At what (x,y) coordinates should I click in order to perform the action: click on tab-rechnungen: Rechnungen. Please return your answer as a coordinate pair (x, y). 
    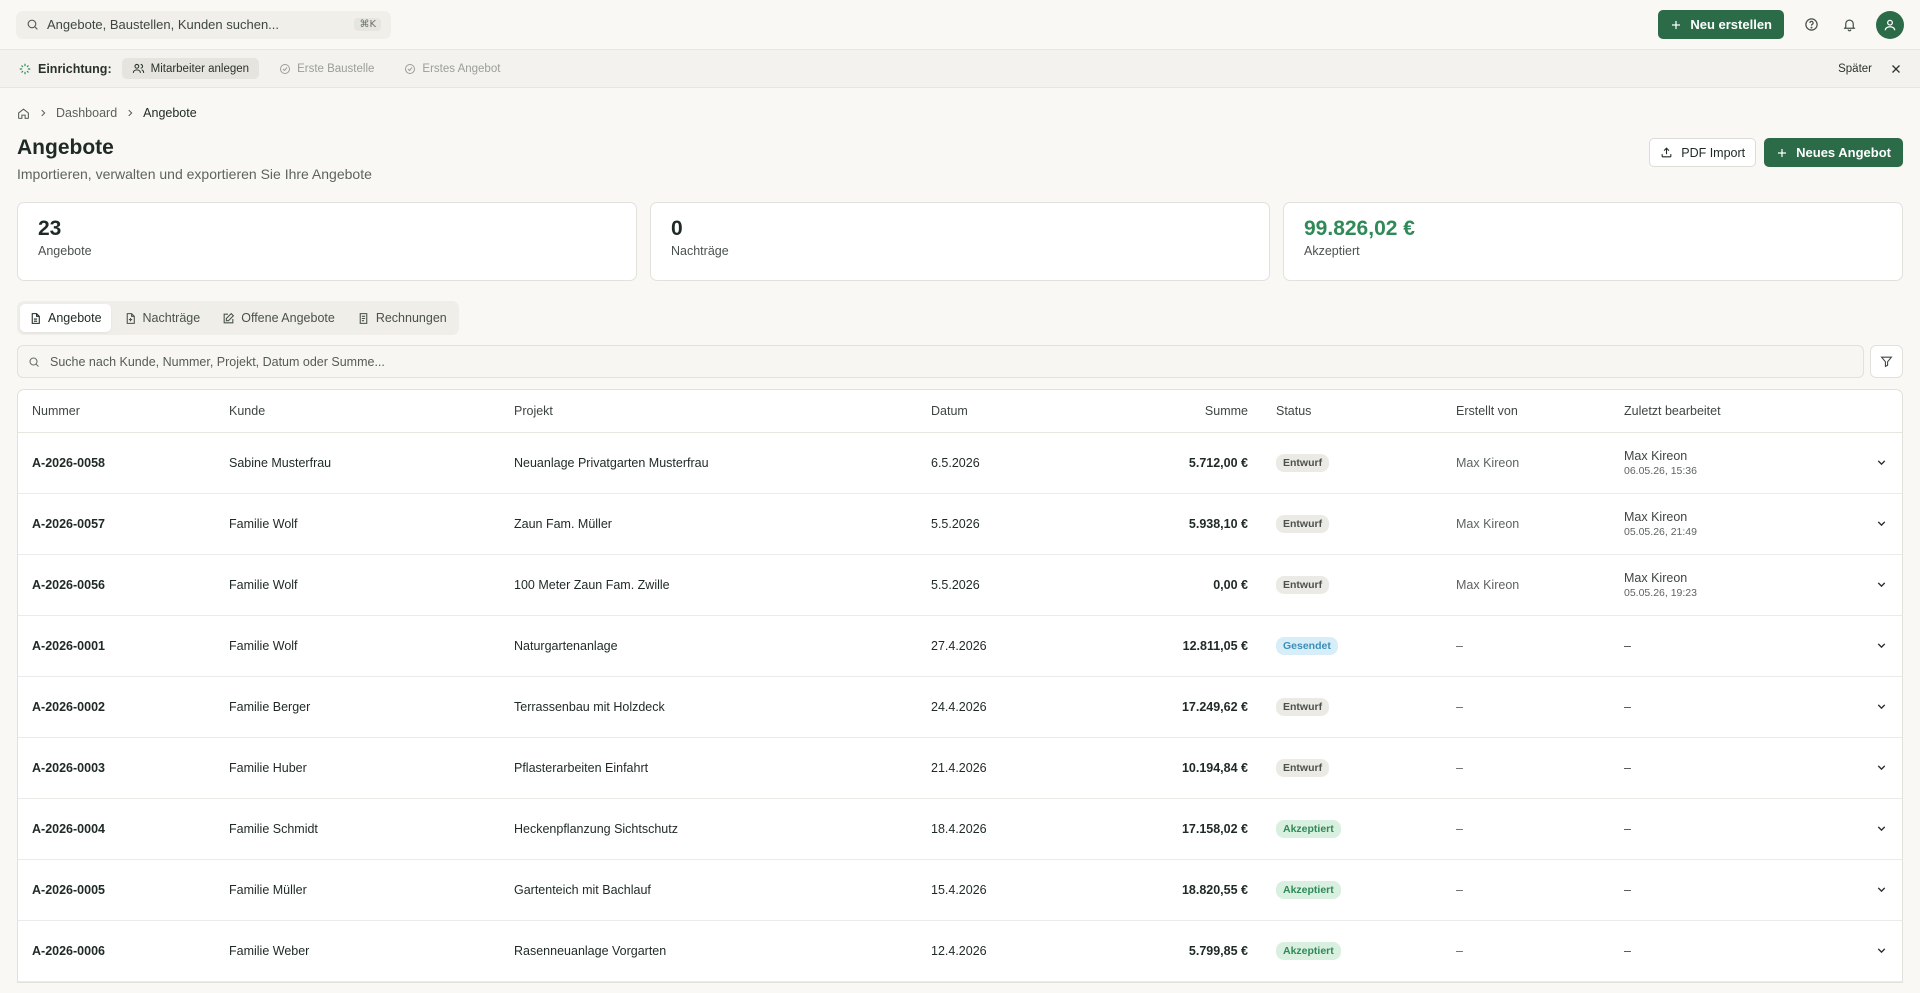
    Looking at the image, I should click on (402, 318).